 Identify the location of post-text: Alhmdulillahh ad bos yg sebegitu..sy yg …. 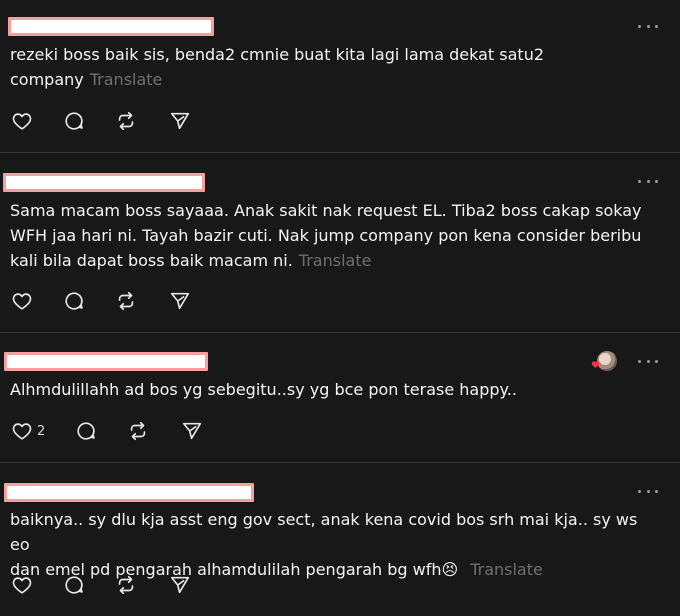
(330, 389).